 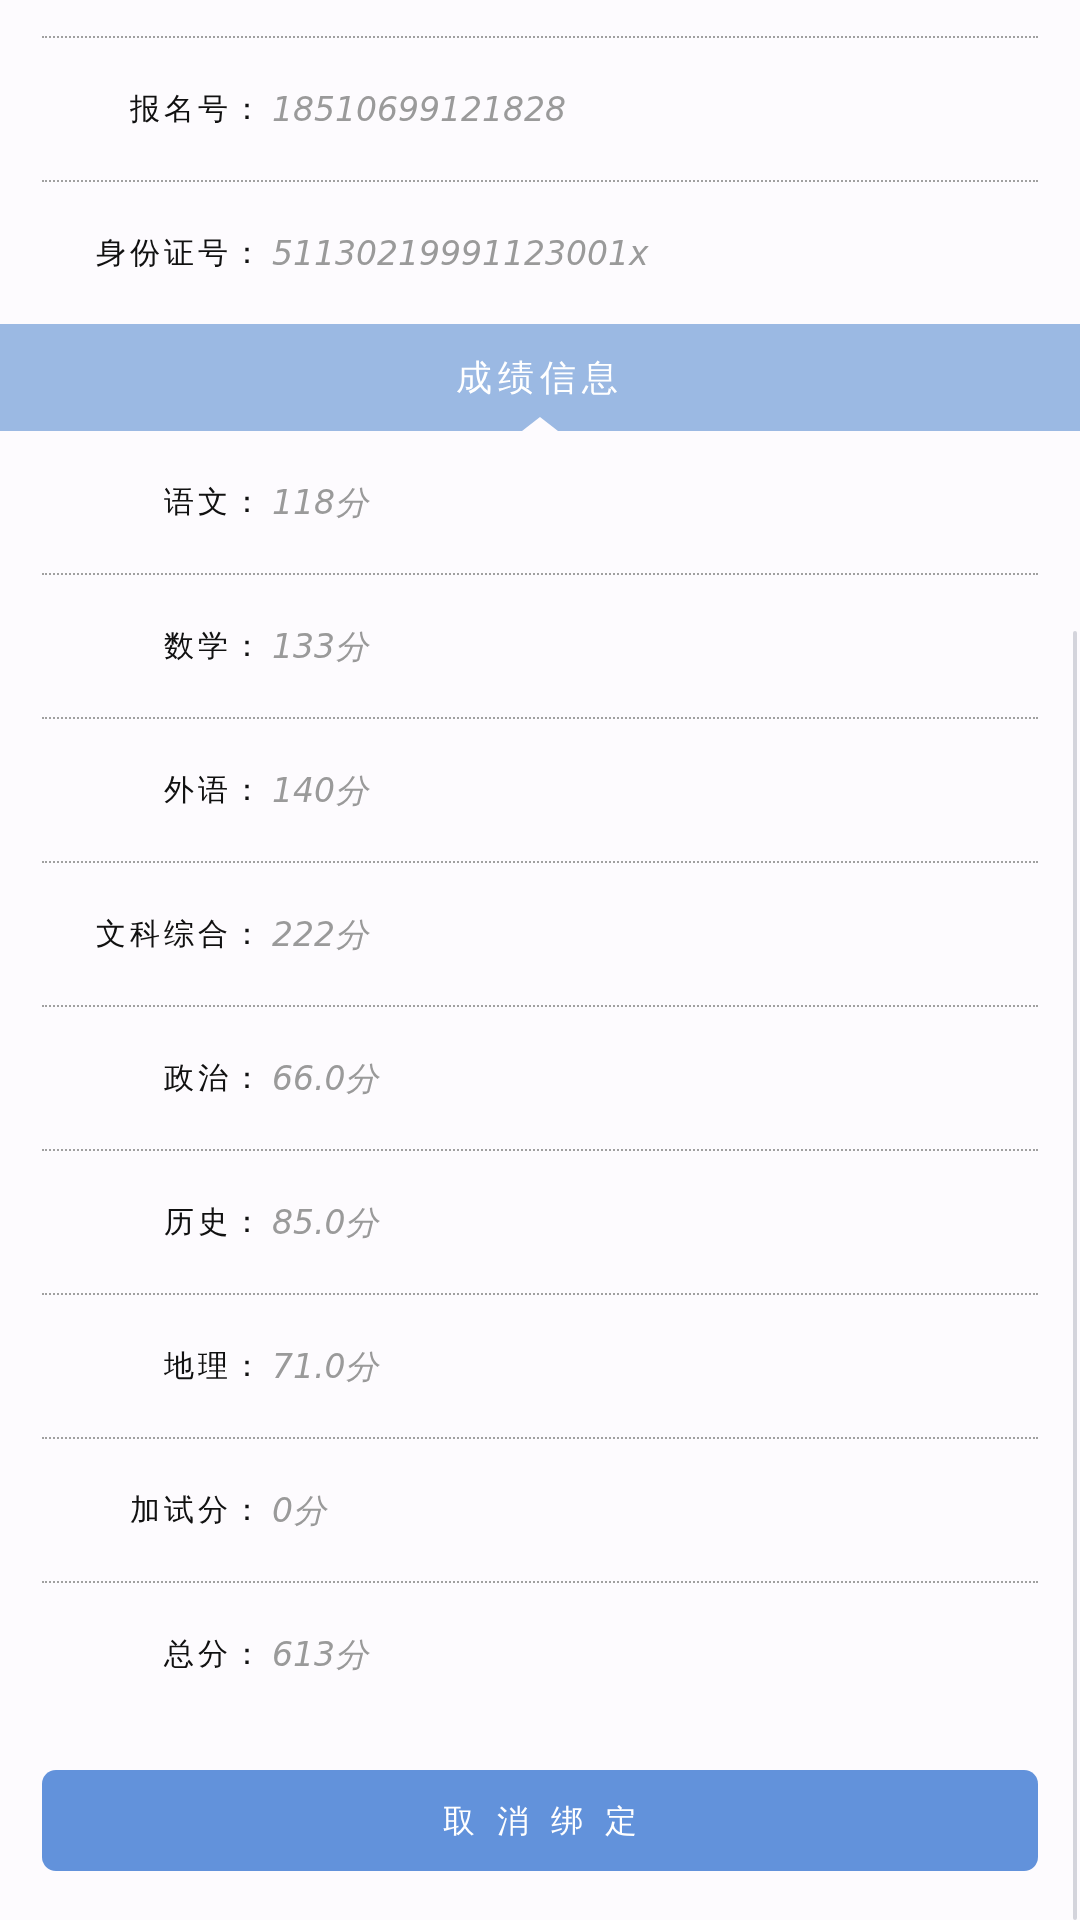 What do you see at coordinates (325, 1366) in the screenshot?
I see `field-value: 71.0分` at bounding box center [325, 1366].